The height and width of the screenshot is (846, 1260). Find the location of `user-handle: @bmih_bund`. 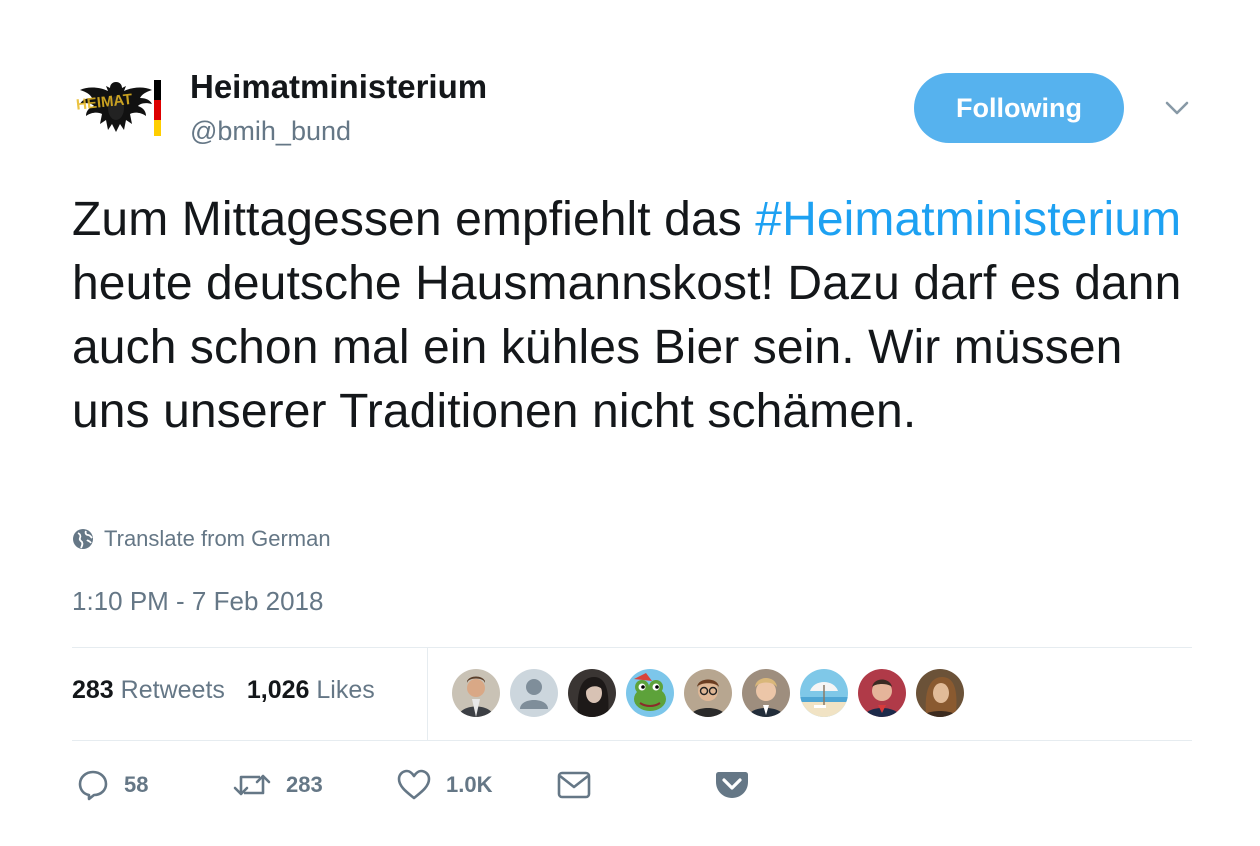

user-handle: @bmih_bund is located at coordinates (270, 131).